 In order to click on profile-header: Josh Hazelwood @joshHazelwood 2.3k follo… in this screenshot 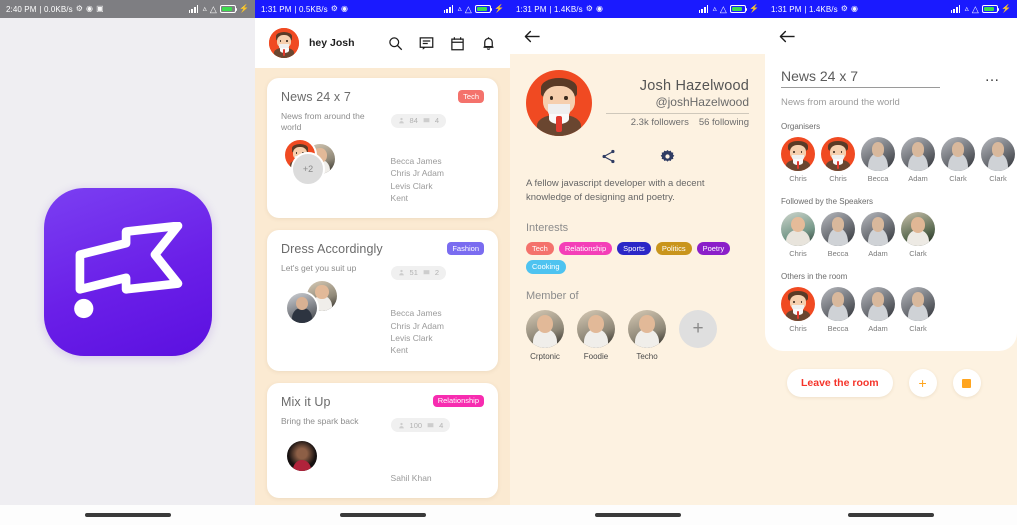, I will do `click(637, 103)`.